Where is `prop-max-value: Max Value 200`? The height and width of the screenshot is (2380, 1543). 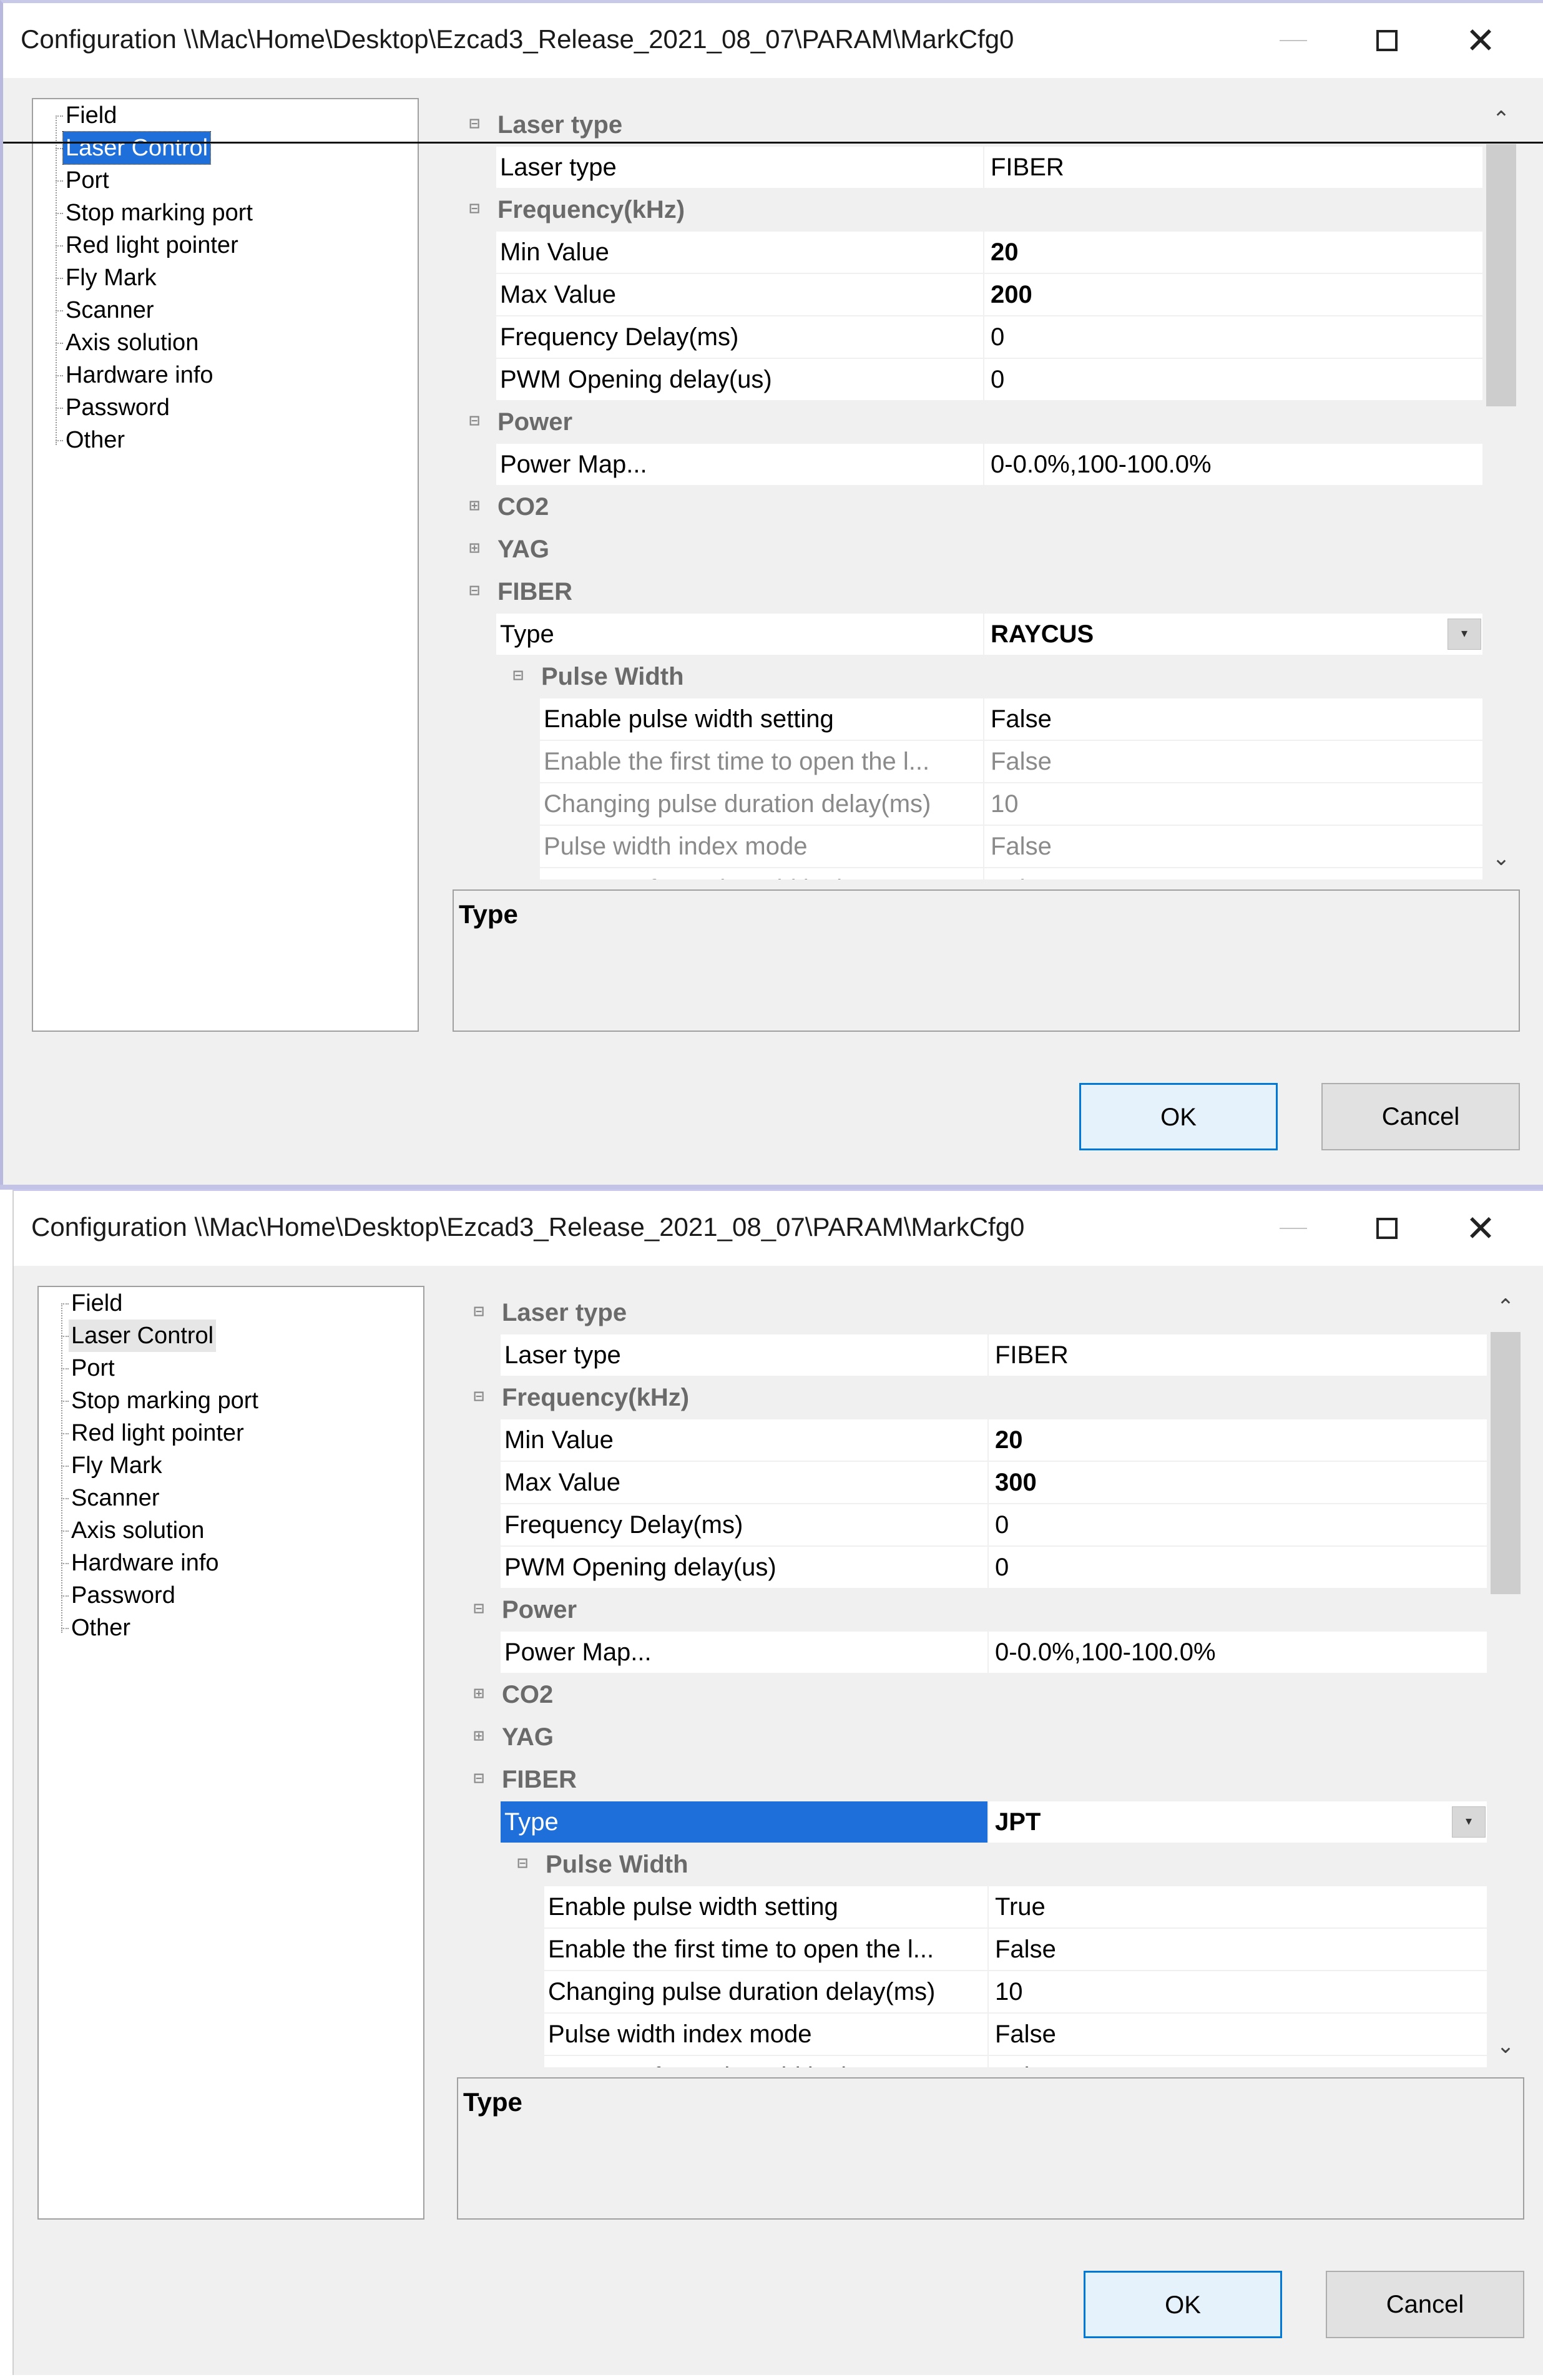 prop-max-value: Max Value 200 is located at coordinates (968, 295).